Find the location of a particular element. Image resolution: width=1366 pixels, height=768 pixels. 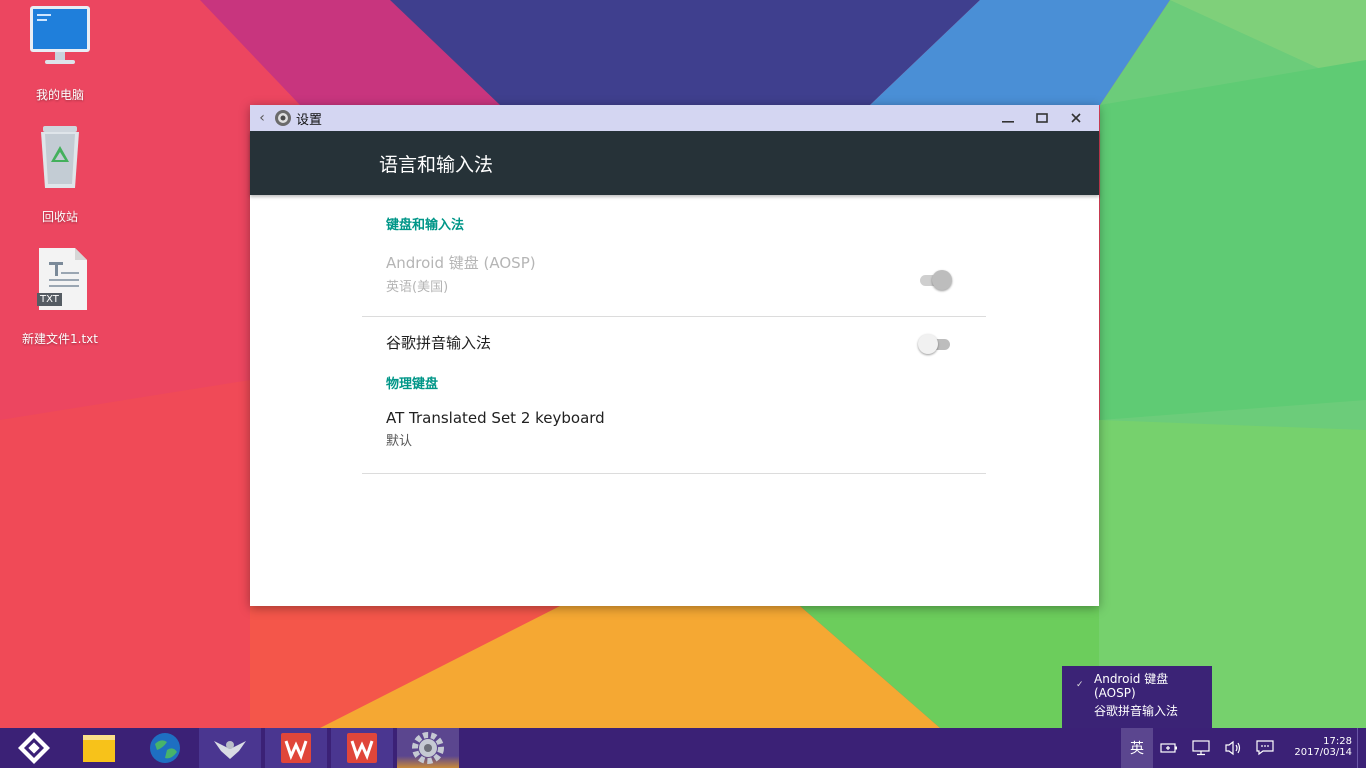

battery-button is located at coordinates (1169, 748).